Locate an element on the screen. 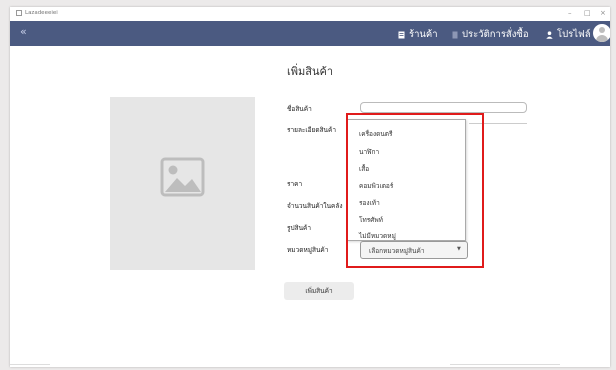 The height and width of the screenshot is (370, 616). receipt-icon is located at coordinates (455, 34).